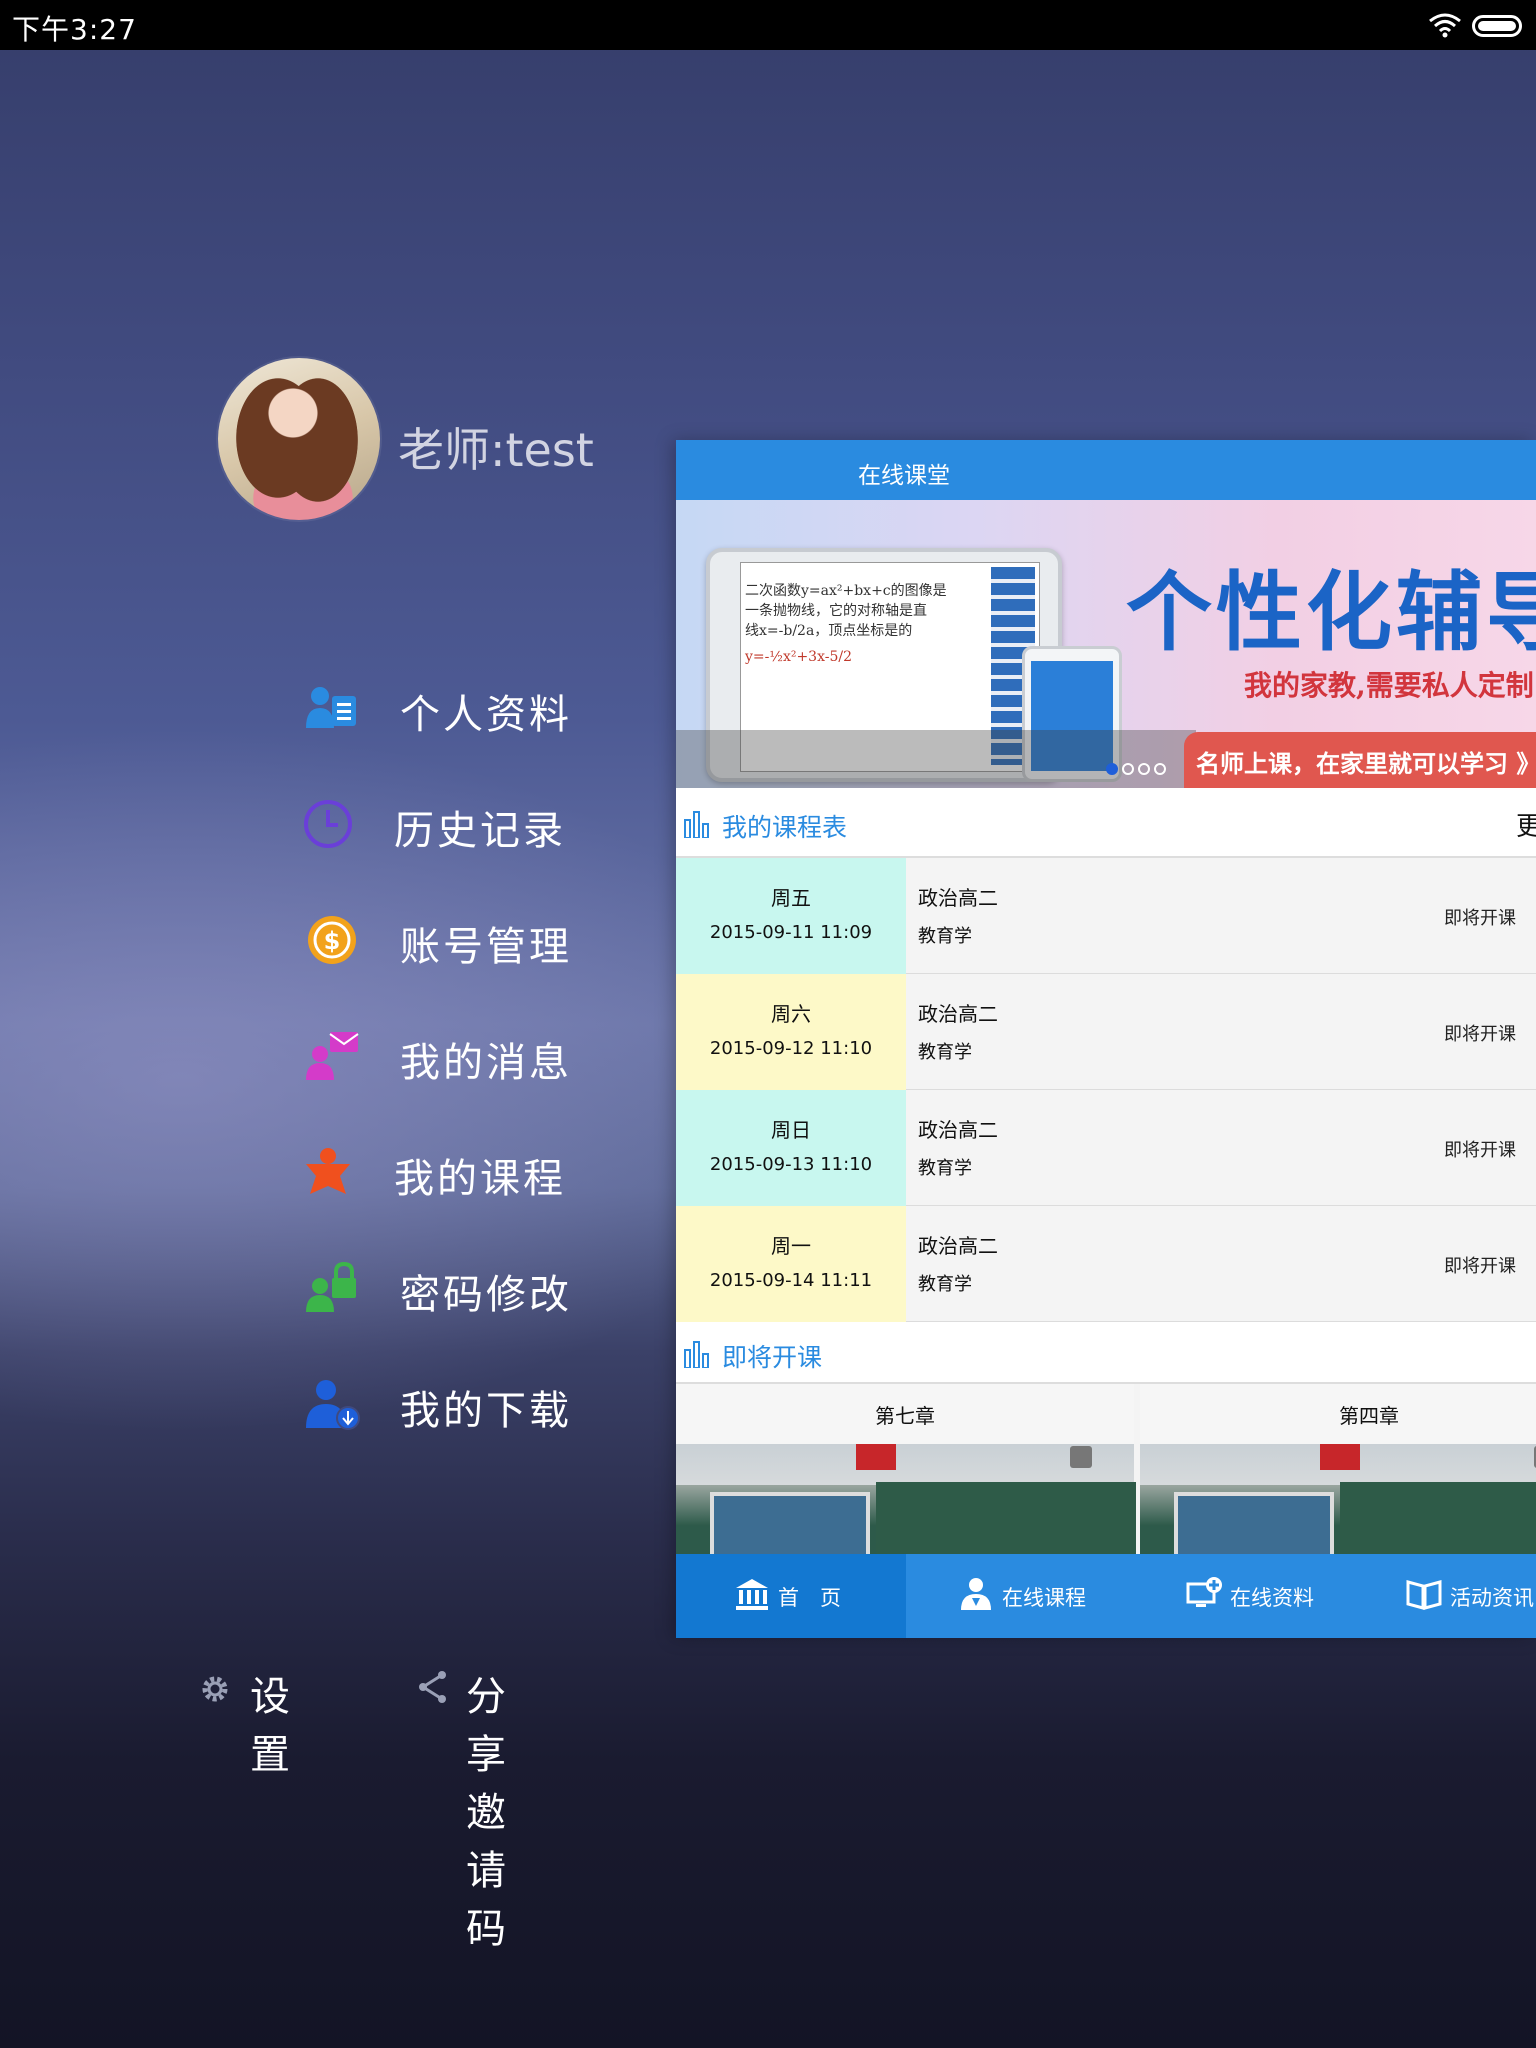 This screenshot has width=1536, height=2048. Describe the element at coordinates (791, 932) in the screenshot. I see `row-date: 2015-09-11 11:09` at that location.